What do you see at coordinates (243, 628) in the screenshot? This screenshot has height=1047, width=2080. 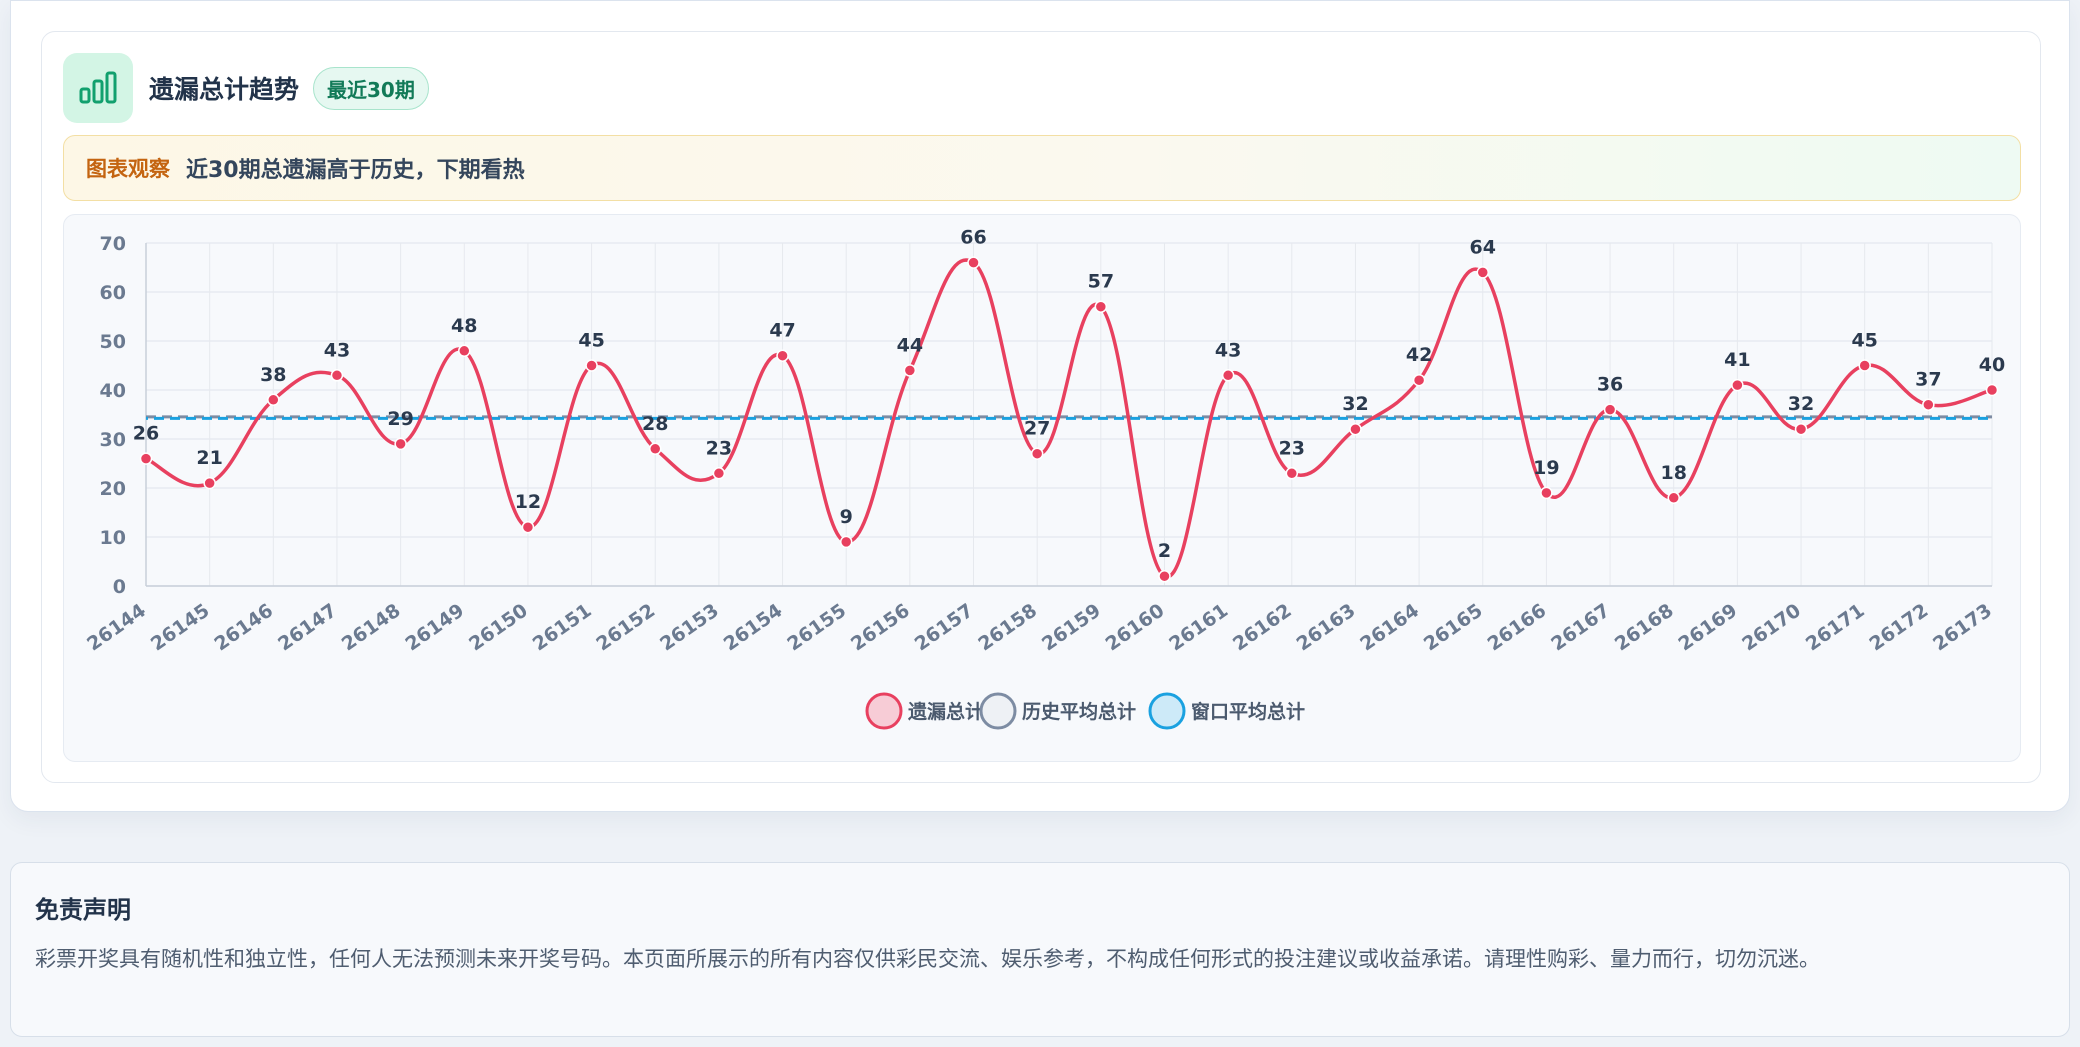 I see `x-tick-label: 26146` at bounding box center [243, 628].